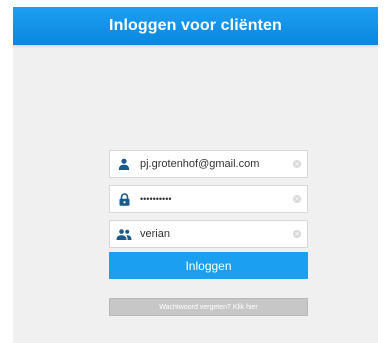 The width and height of the screenshot is (386, 343). I want to click on login-button: Inloggen, so click(208, 265).